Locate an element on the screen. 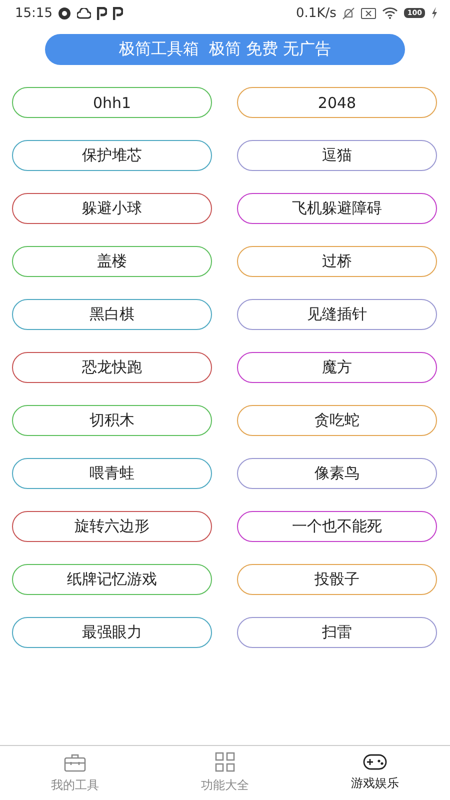 This screenshot has width=450, height=800. game-button: 一个也不能死 is located at coordinates (337, 526).